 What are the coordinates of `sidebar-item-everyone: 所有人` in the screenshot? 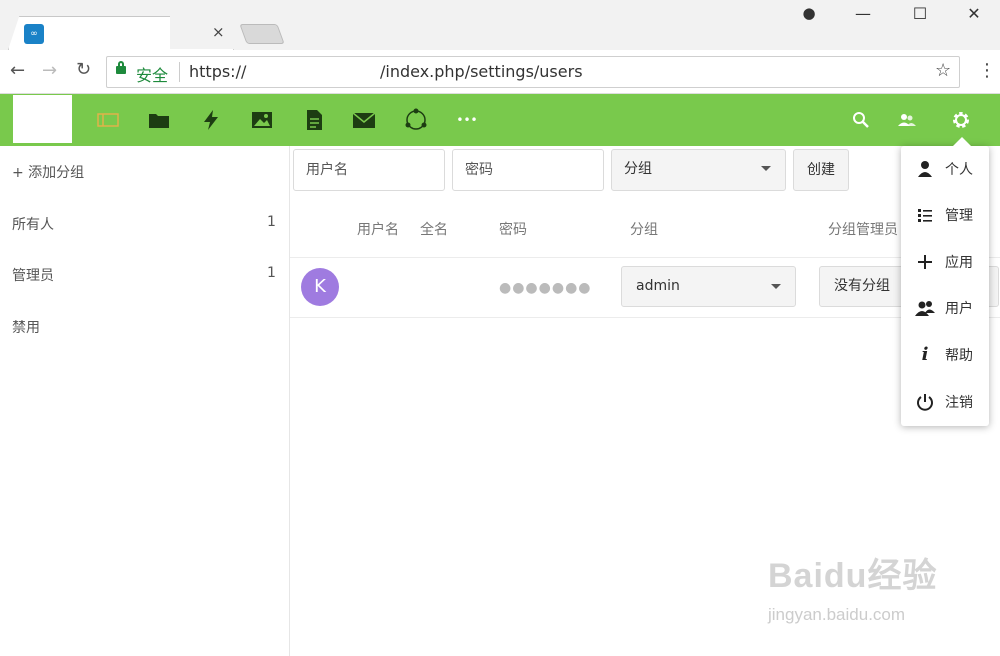 It's located at (33, 224).